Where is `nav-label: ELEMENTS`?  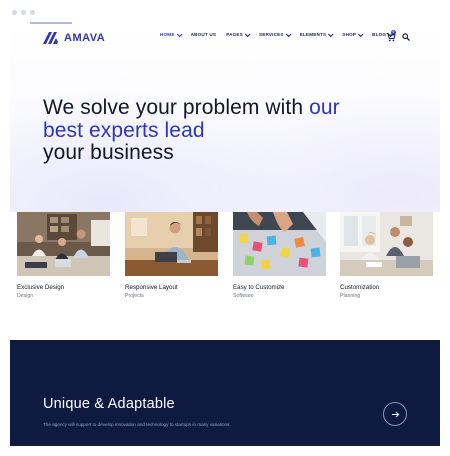 nav-label: ELEMENTS is located at coordinates (313, 34).